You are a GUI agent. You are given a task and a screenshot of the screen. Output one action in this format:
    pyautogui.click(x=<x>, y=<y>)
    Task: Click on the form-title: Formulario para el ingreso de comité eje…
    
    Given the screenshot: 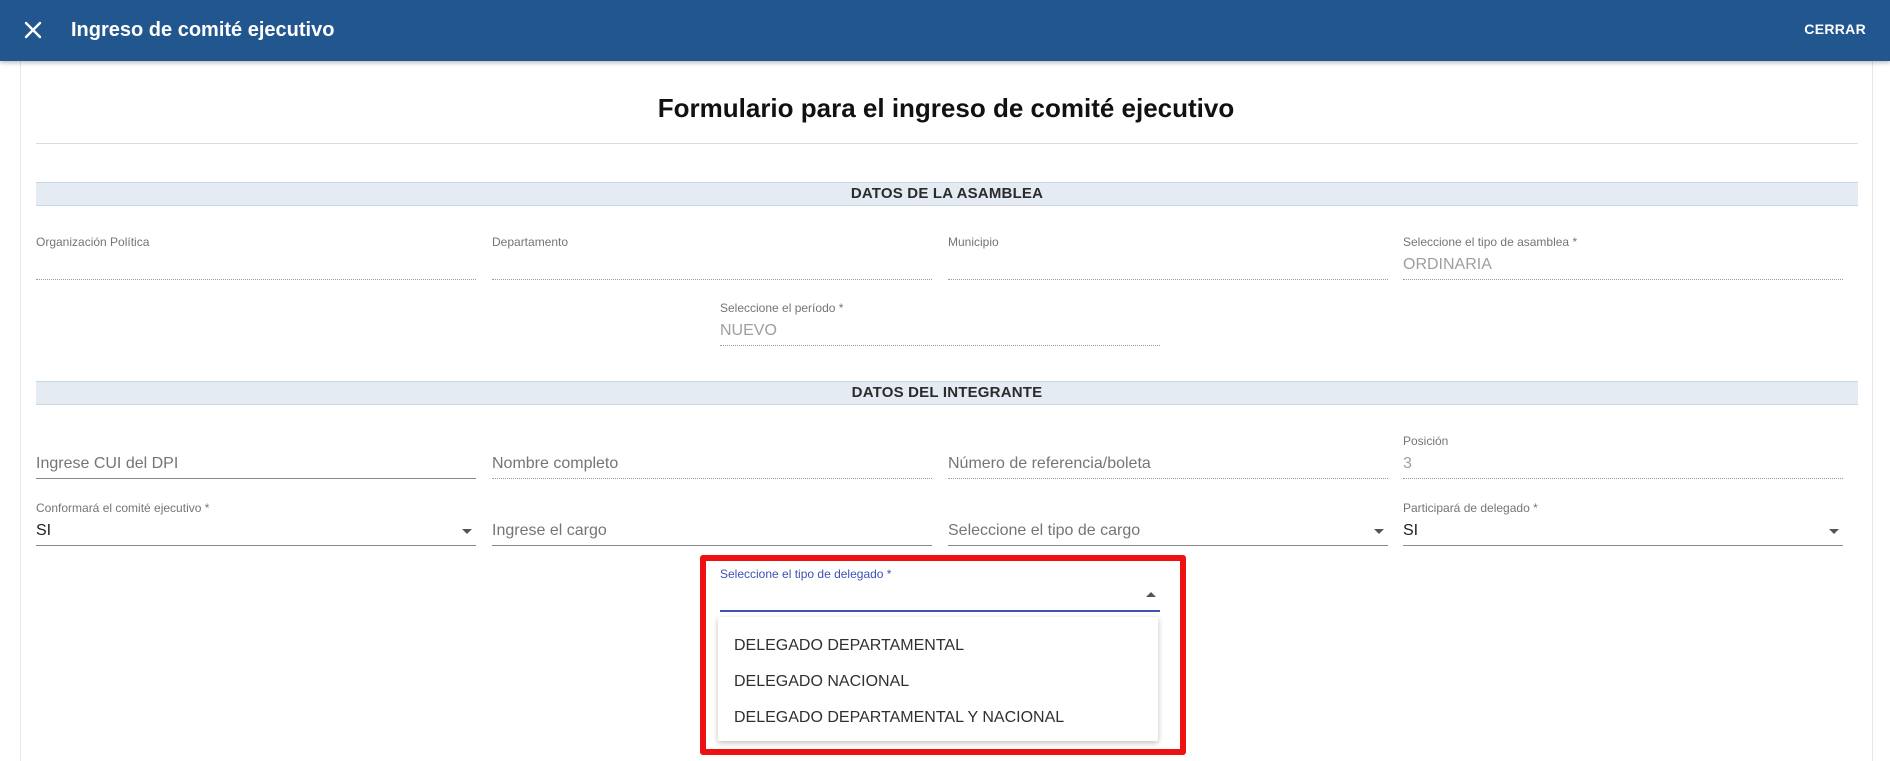 What is the action you would take?
    pyautogui.click(x=946, y=108)
    